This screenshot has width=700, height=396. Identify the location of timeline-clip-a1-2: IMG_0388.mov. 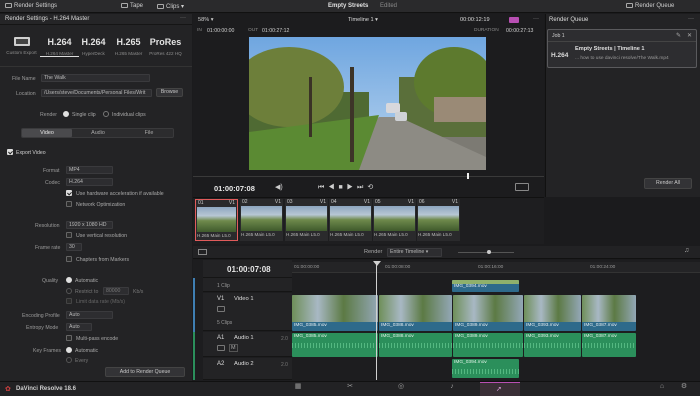
(415, 345).